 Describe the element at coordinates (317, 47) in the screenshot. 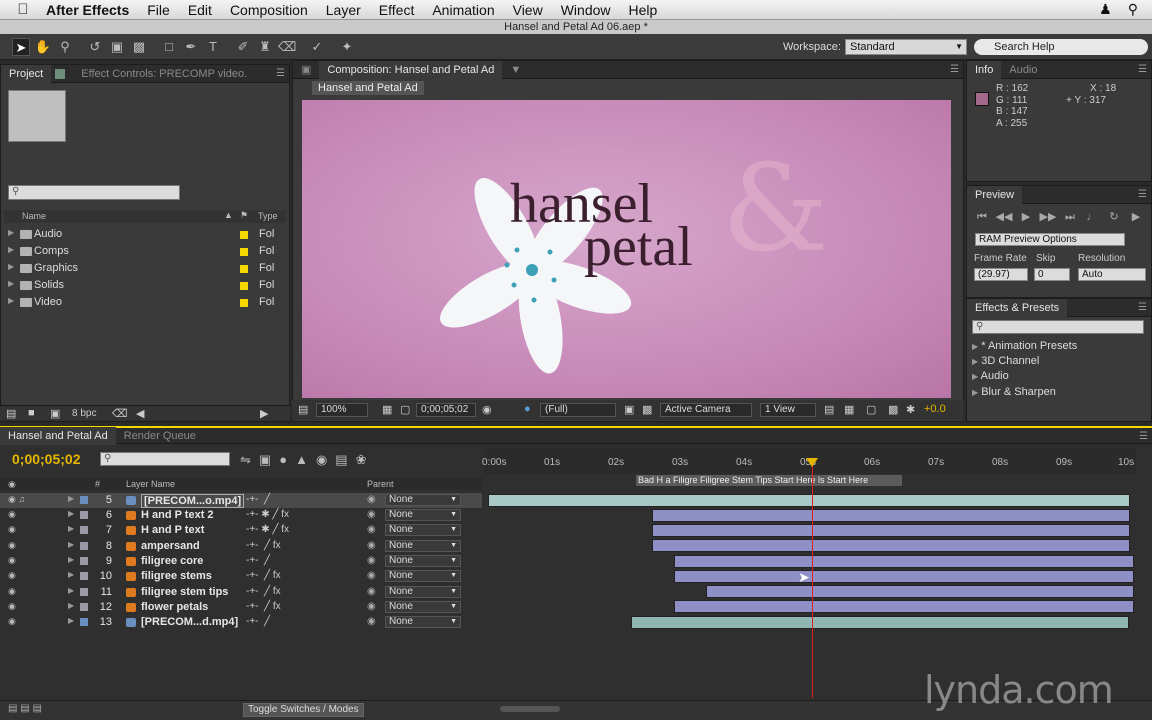

I see `roto-brush-tool-icon: ✓` at that location.